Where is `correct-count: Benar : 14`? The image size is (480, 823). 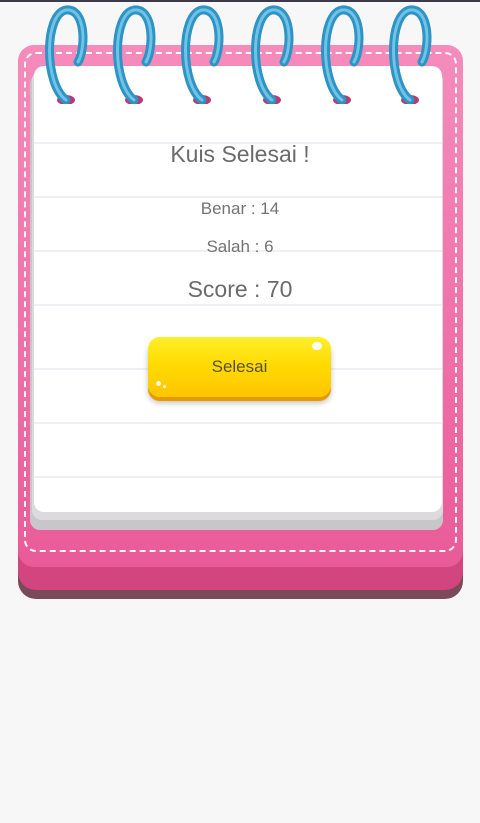 correct-count: Benar : 14 is located at coordinates (240, 208).